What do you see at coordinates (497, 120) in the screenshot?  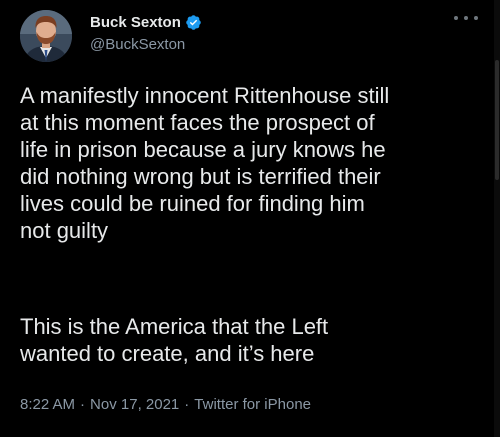 I see `scrollbar-thumb` at bounding box center [497, 120].